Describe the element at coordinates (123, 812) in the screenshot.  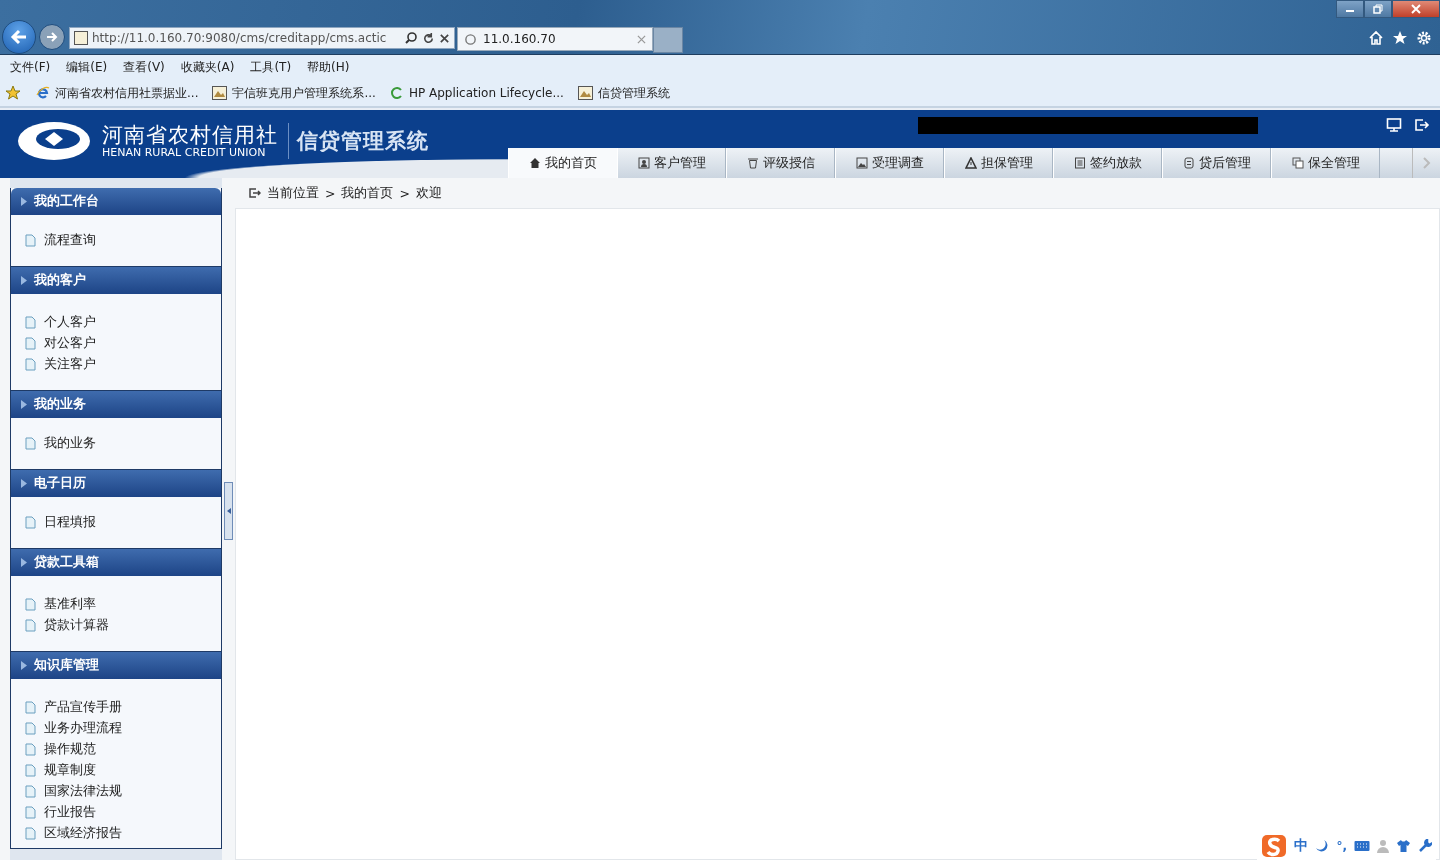
I see `sidebar-item: 行业报告` at that location.